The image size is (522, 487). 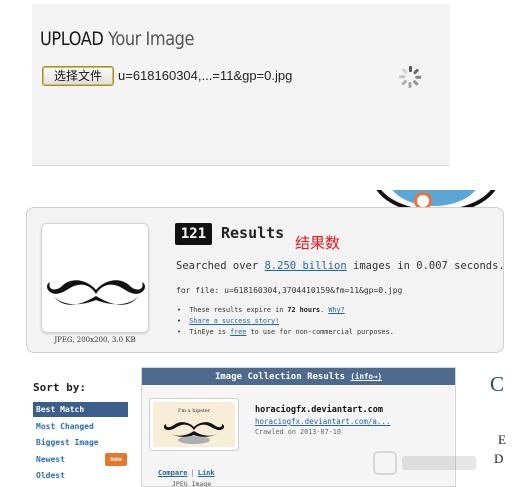 I want to click on upload-title-strong: UPLOAD, so click(x=72, y=39).